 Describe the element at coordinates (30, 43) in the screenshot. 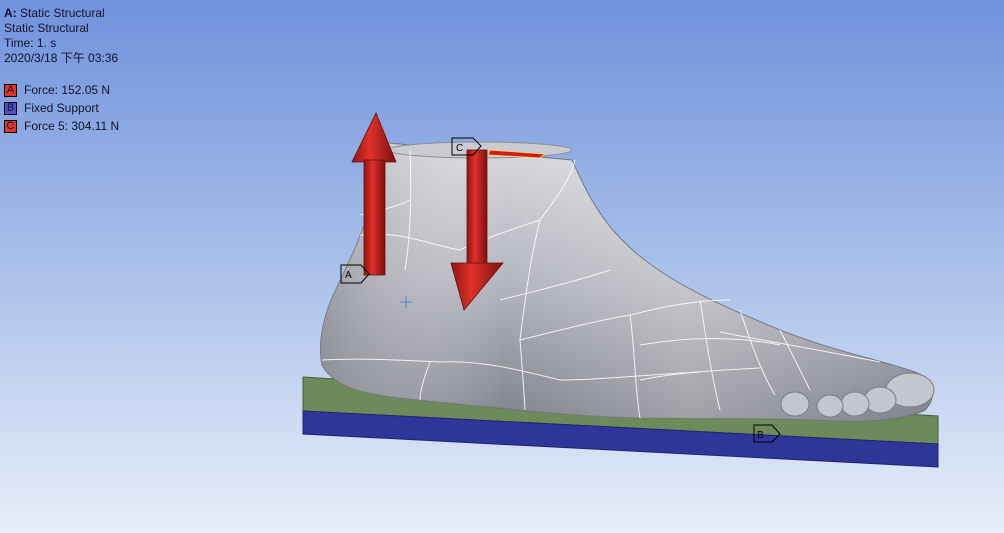

I see `analysis-time: Time: 1. s` at that location.